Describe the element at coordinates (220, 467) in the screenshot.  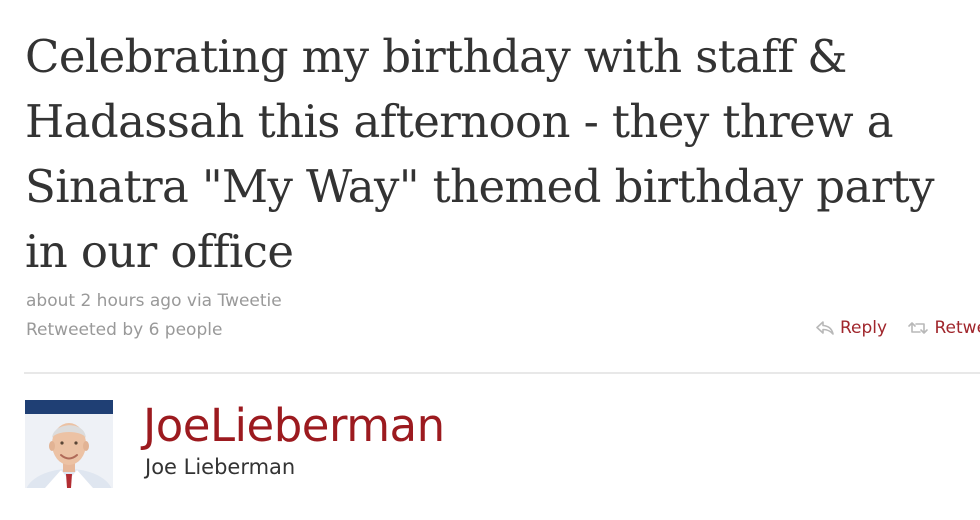
I see `author-full-name: Joe Lieberman` at that location.